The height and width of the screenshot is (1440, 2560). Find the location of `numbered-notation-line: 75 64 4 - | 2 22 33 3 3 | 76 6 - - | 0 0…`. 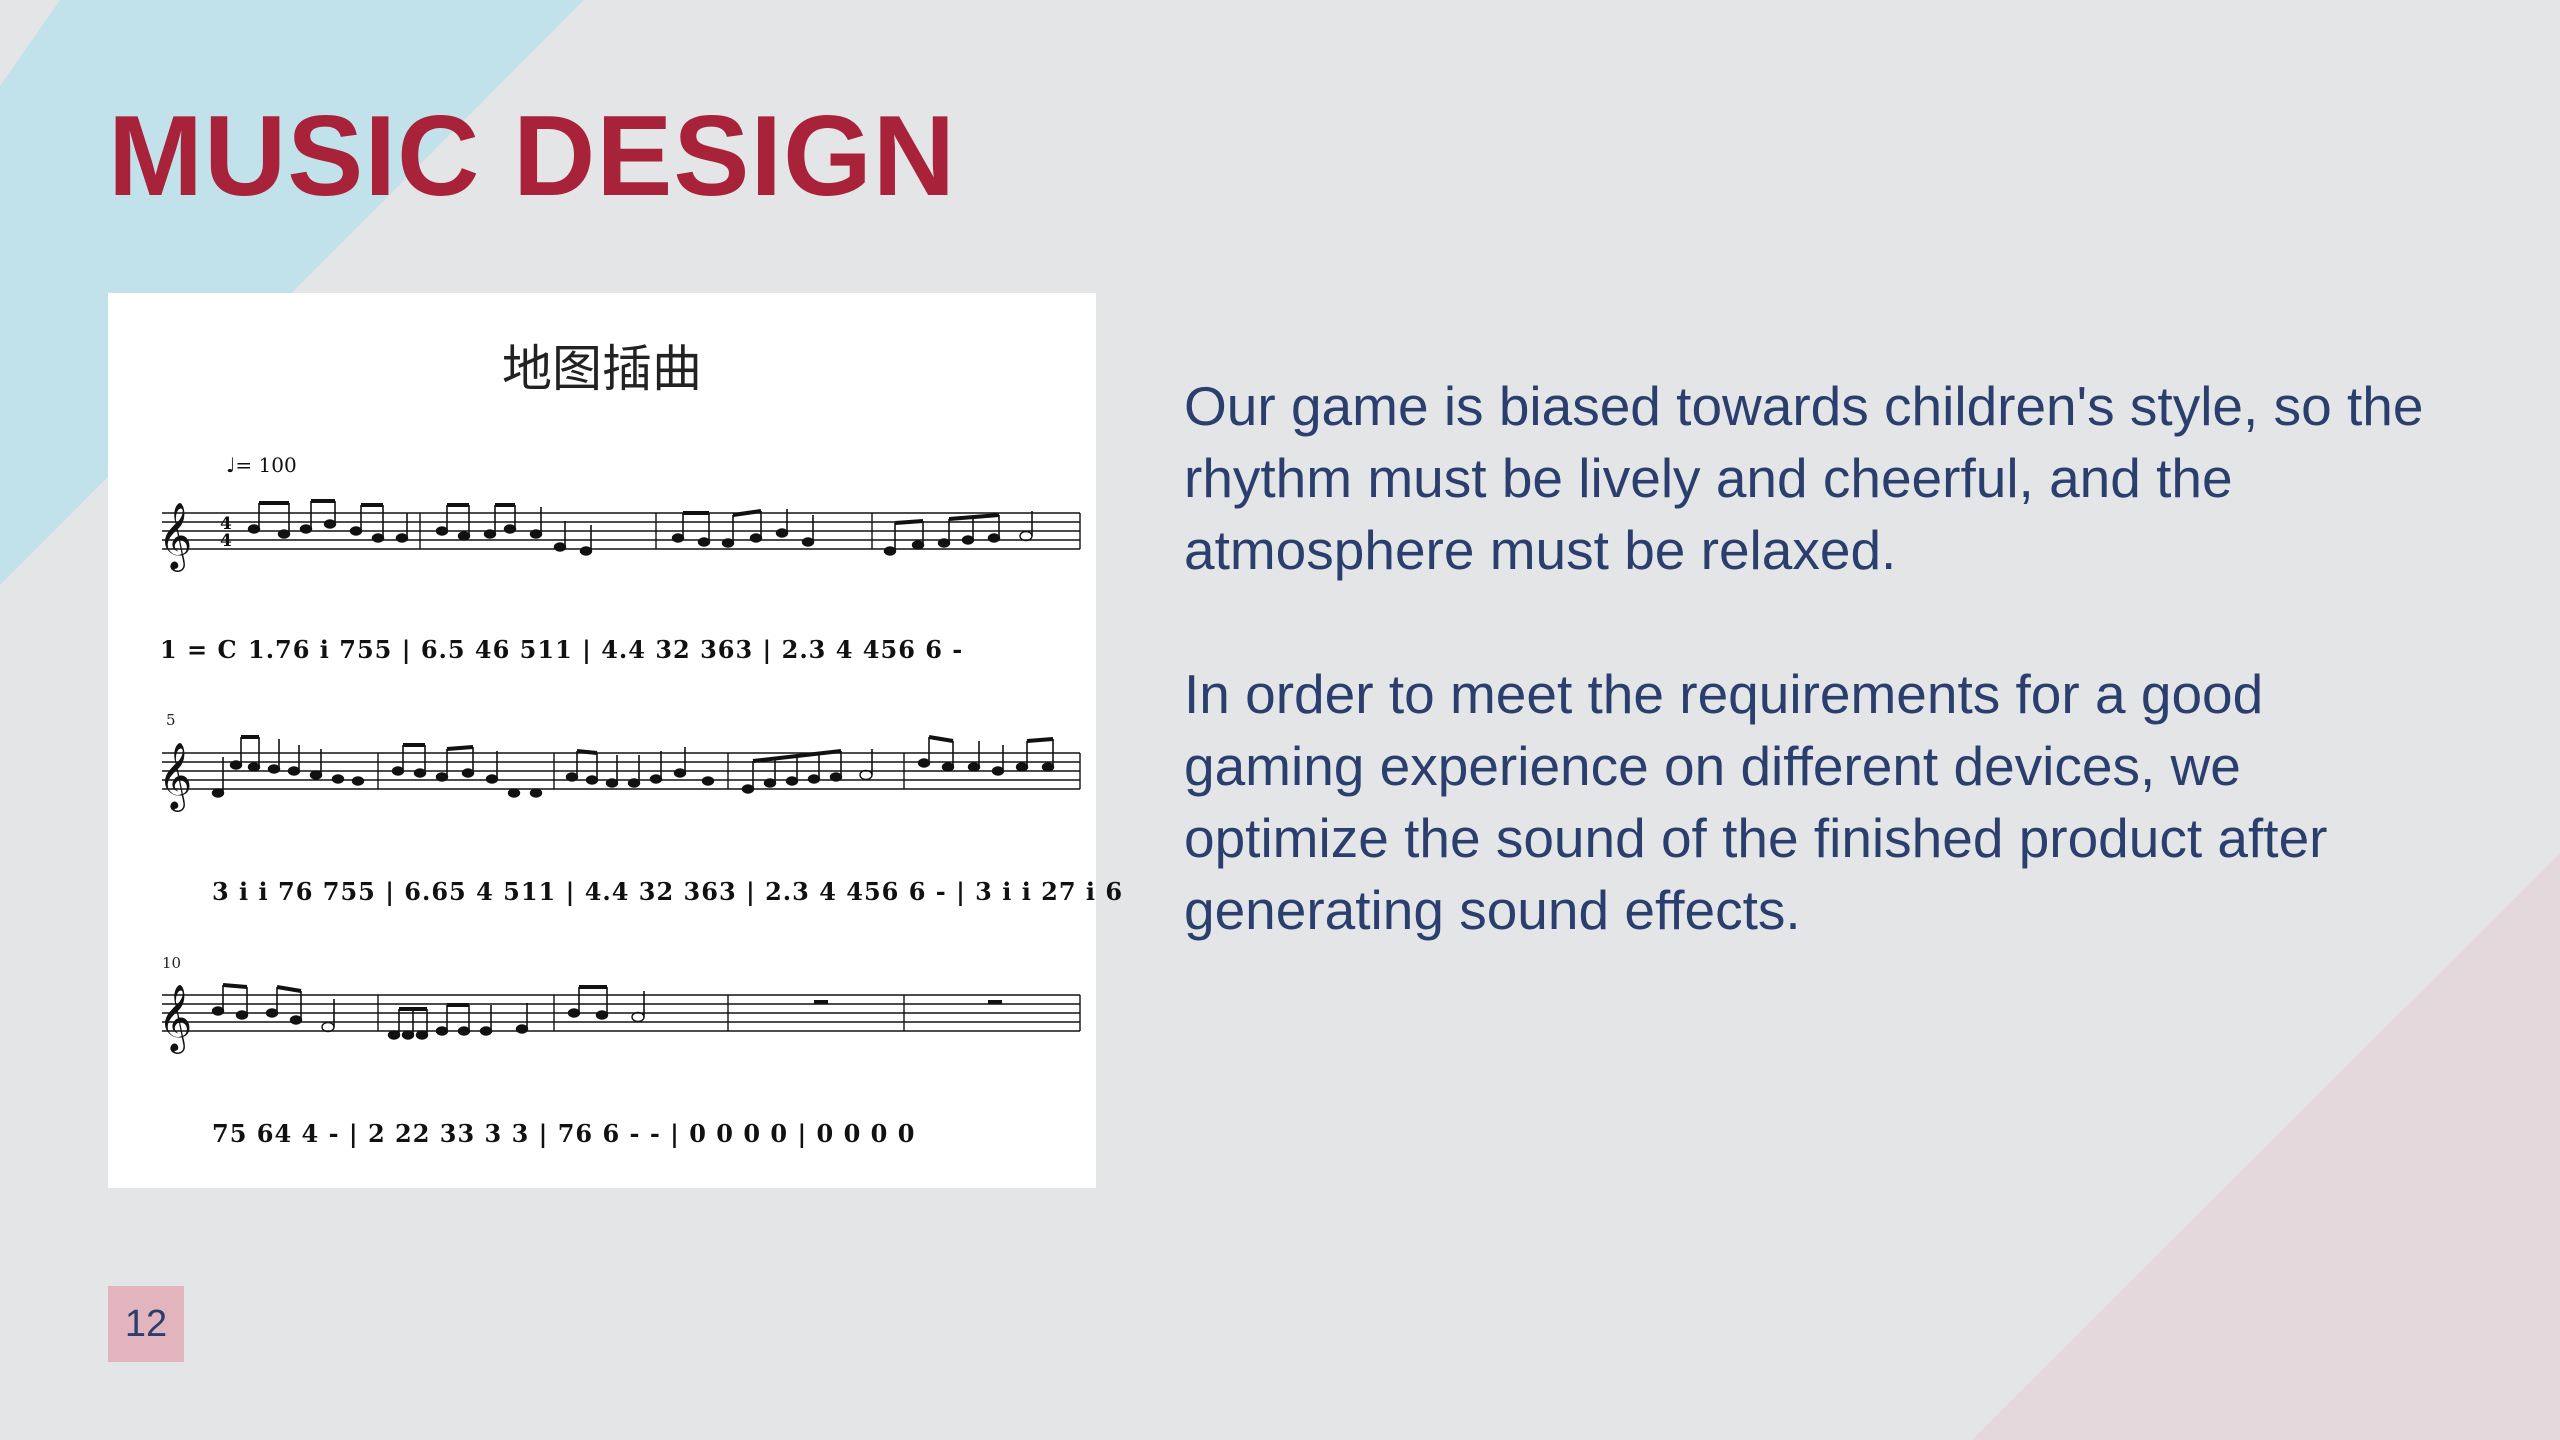

numbered-notation-line: 75 64 4 - | 2 22 33 3 3 | 76 6 - - | 0 0… is located at coordinates (564, 1133).